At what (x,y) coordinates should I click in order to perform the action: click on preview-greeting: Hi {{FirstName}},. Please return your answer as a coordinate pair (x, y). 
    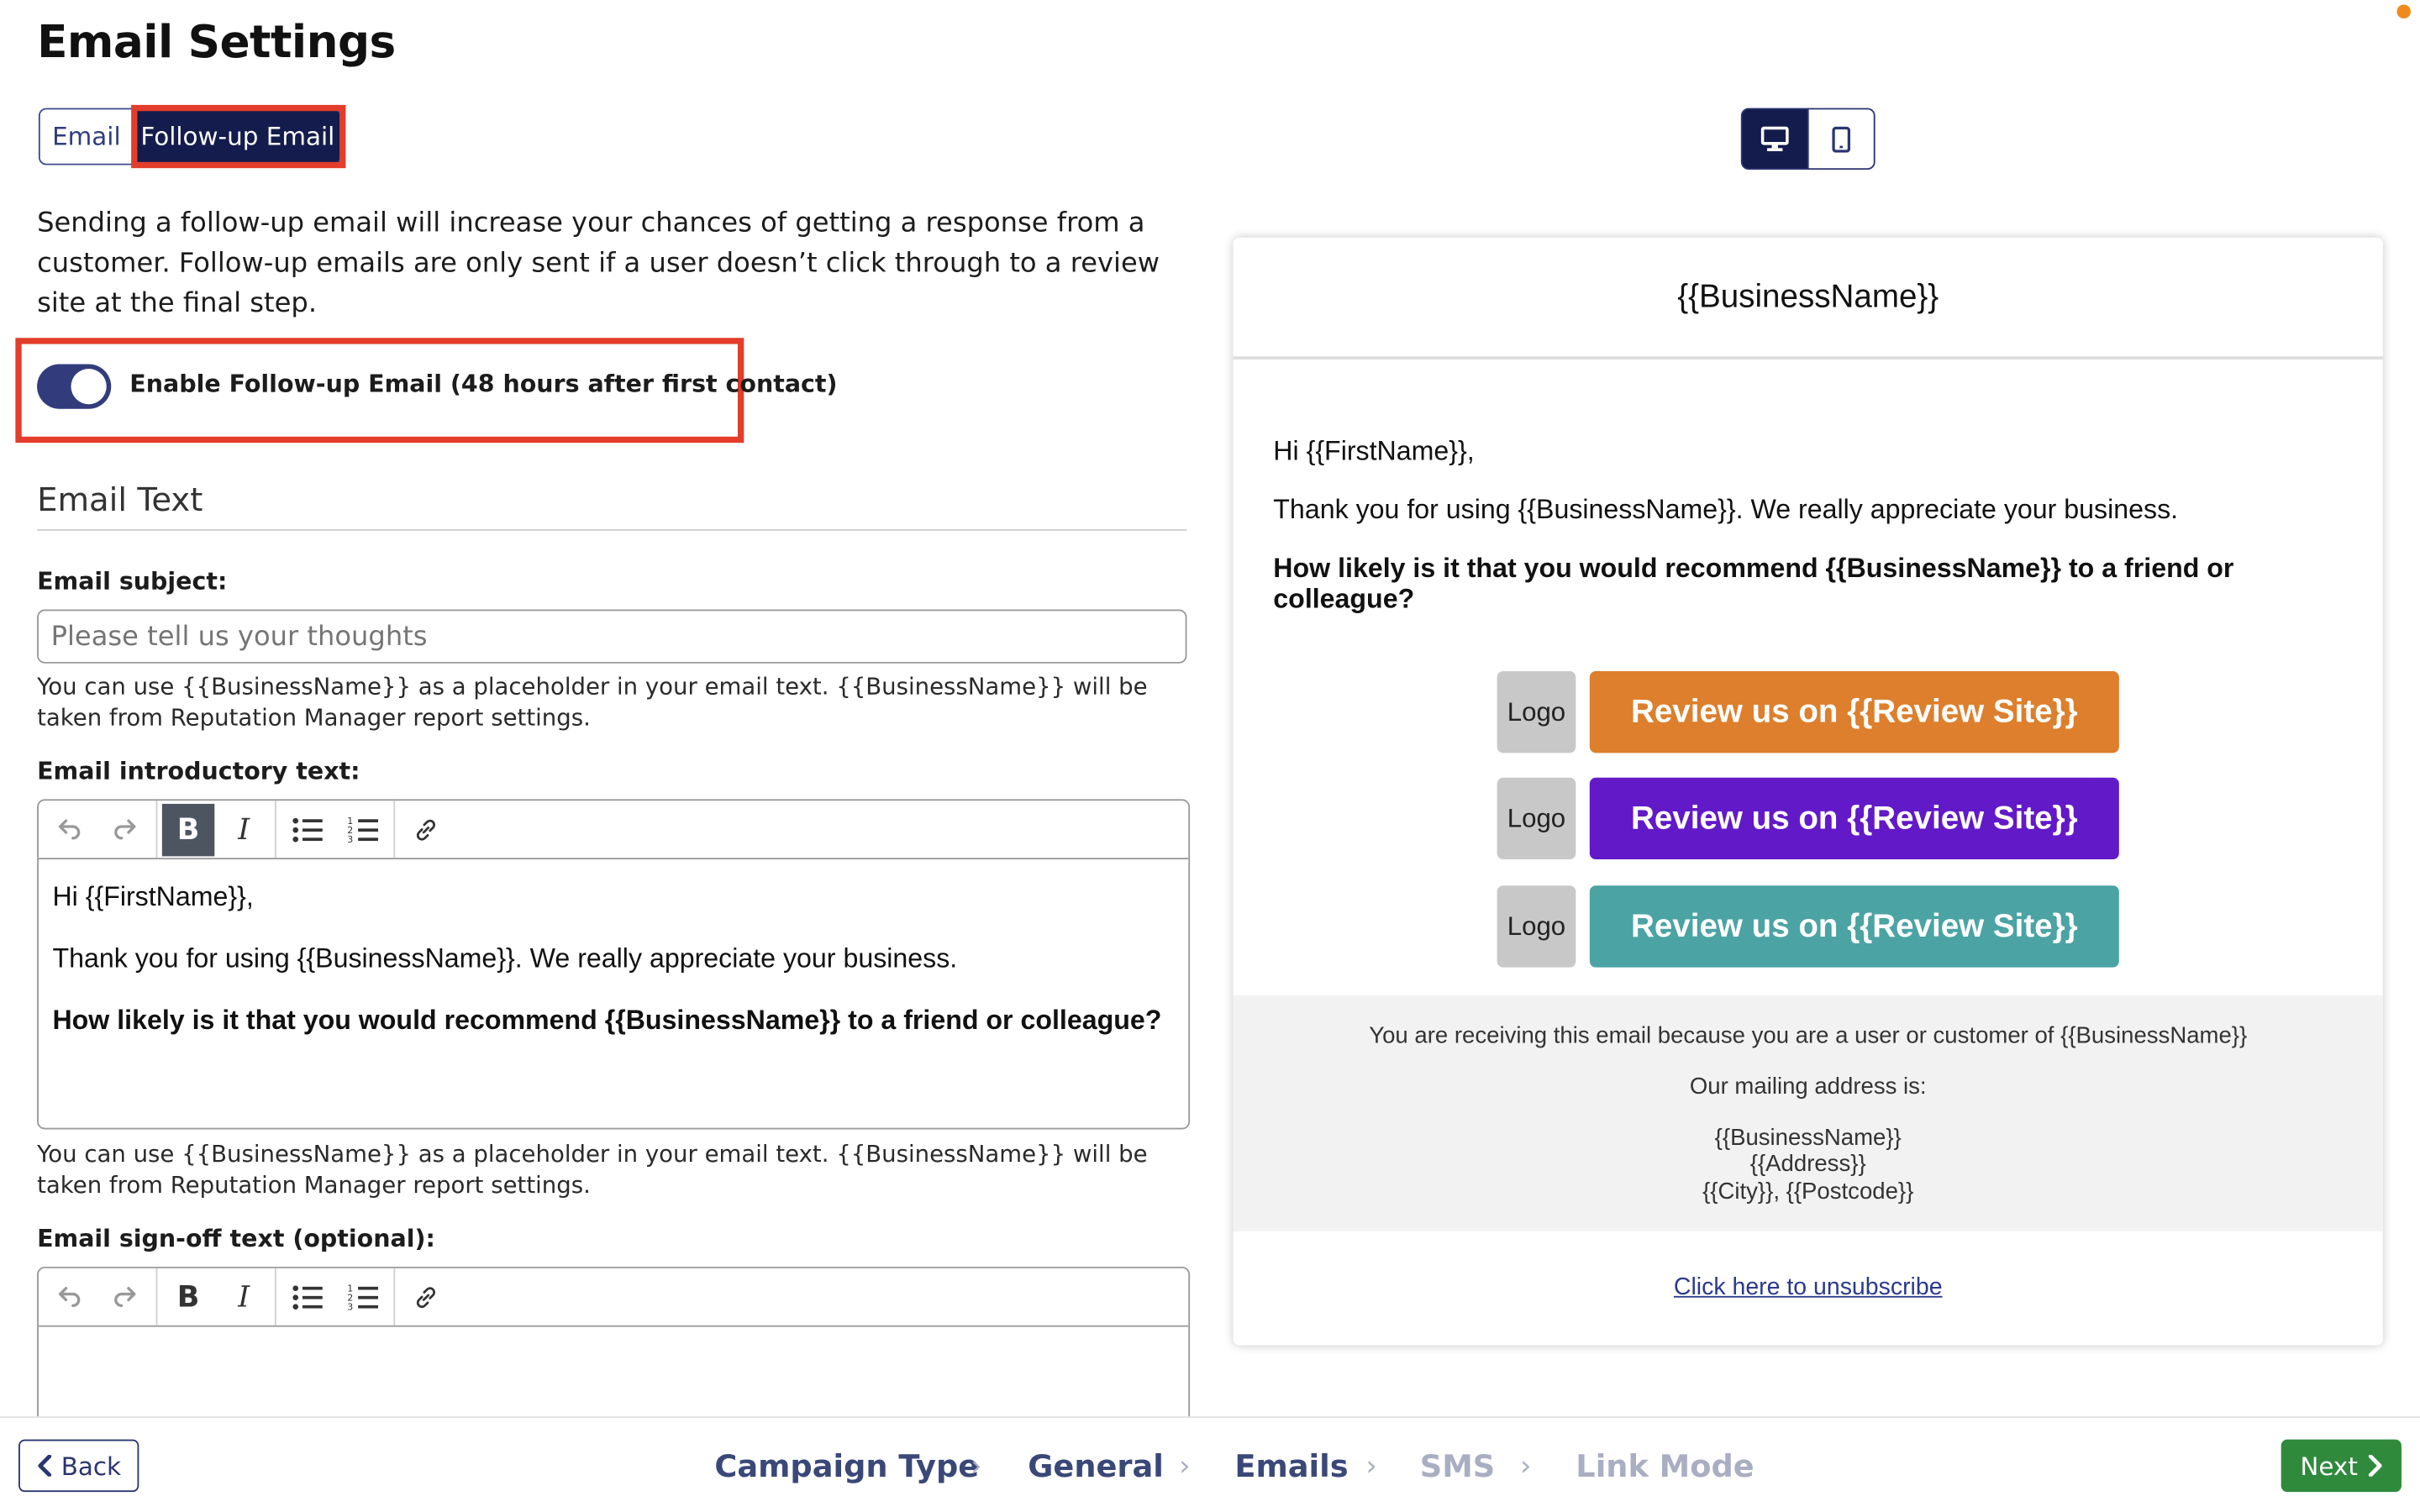
    Looking at the image, I should click on (1374, 450).